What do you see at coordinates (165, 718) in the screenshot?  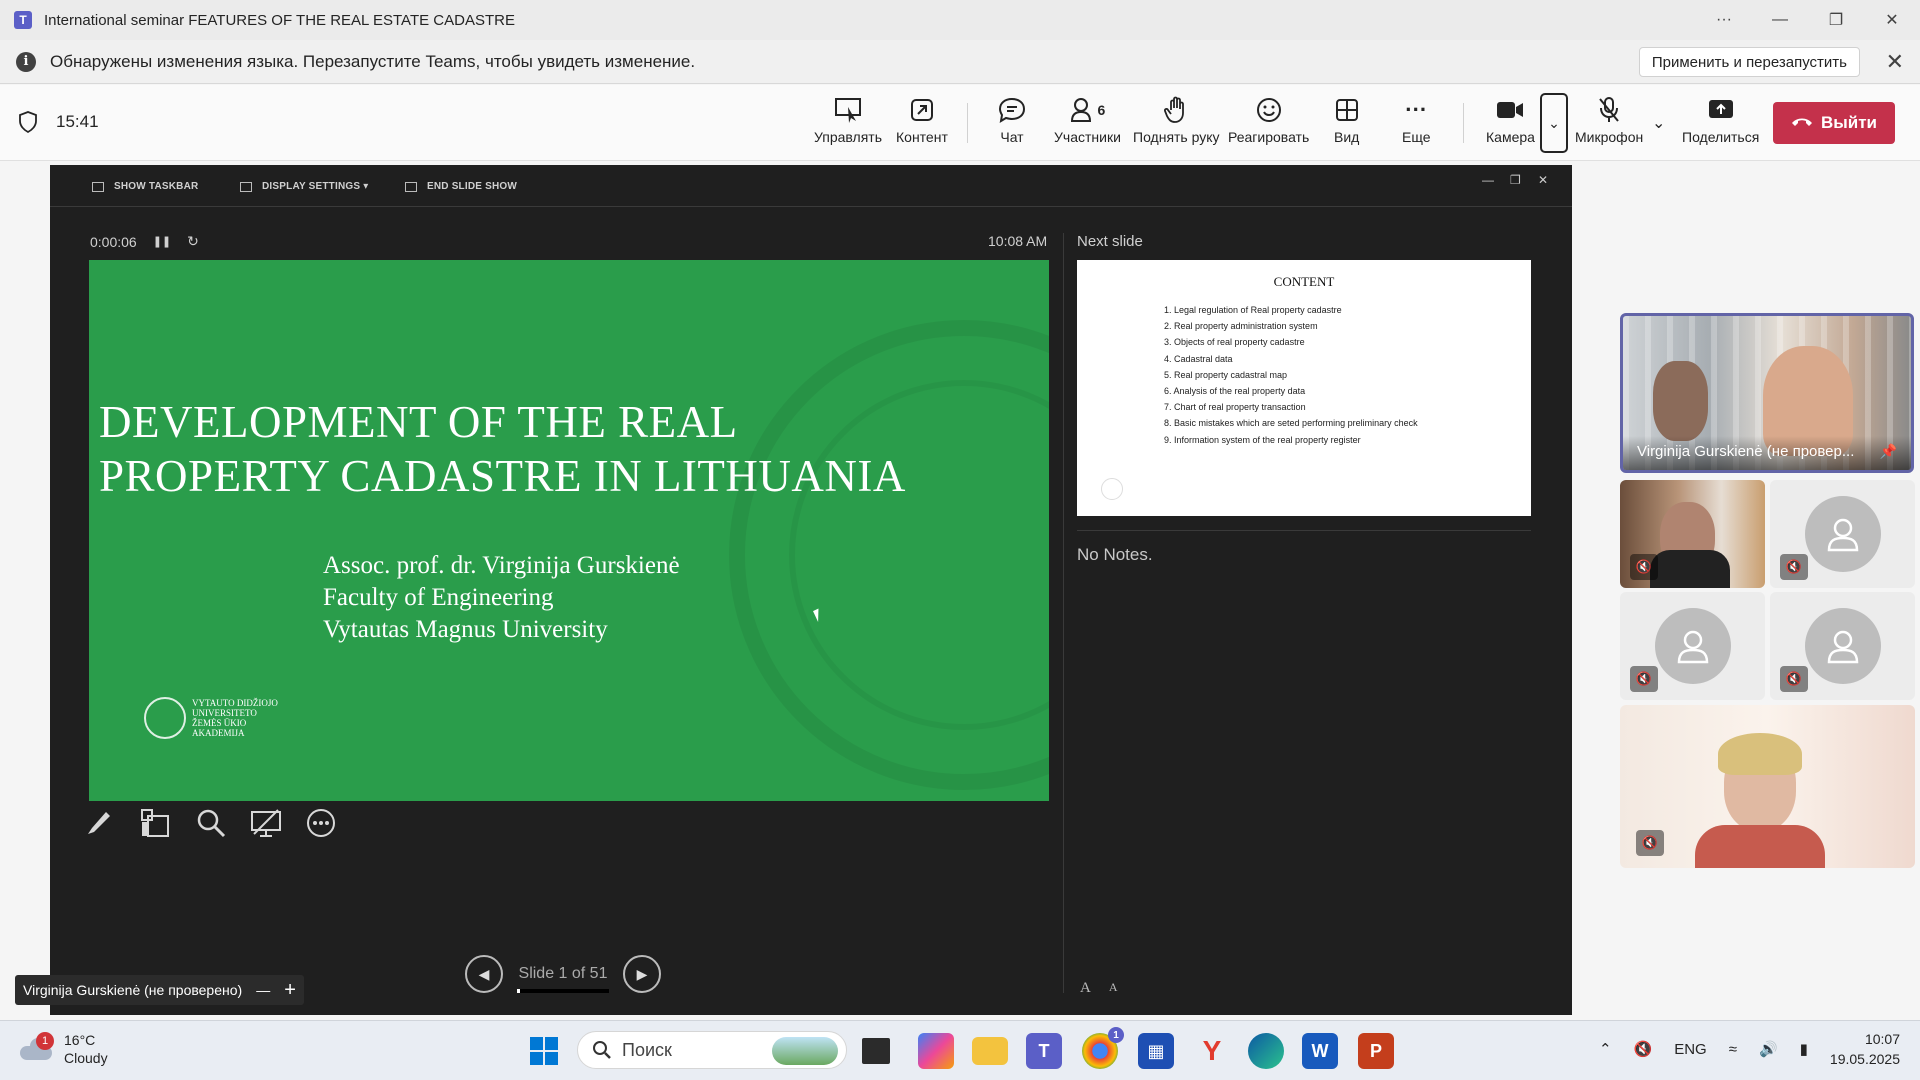 I see `university-seal-icon` at bounding box center [165, 718].